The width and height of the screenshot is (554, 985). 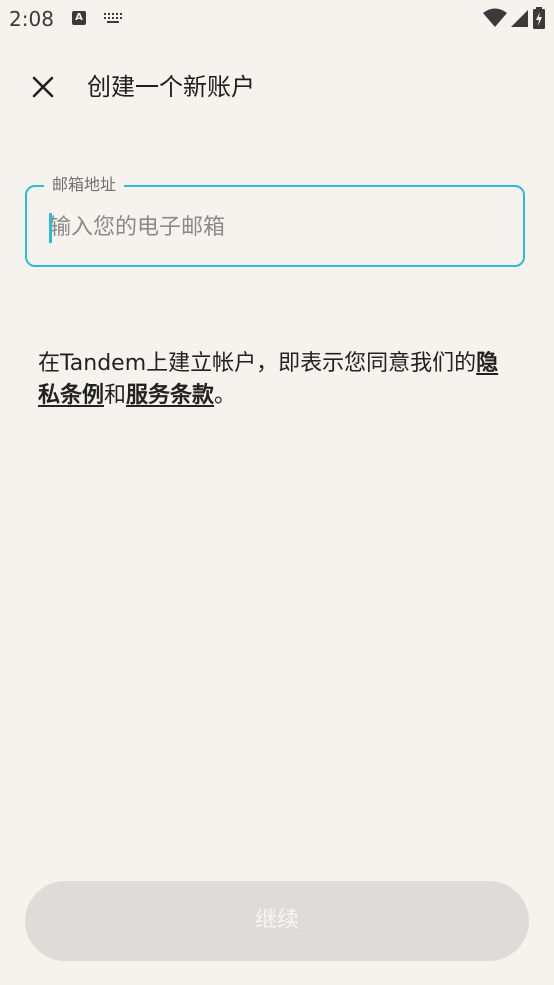 I want to click on status-time: 2:08, so click(x=31, y=19).